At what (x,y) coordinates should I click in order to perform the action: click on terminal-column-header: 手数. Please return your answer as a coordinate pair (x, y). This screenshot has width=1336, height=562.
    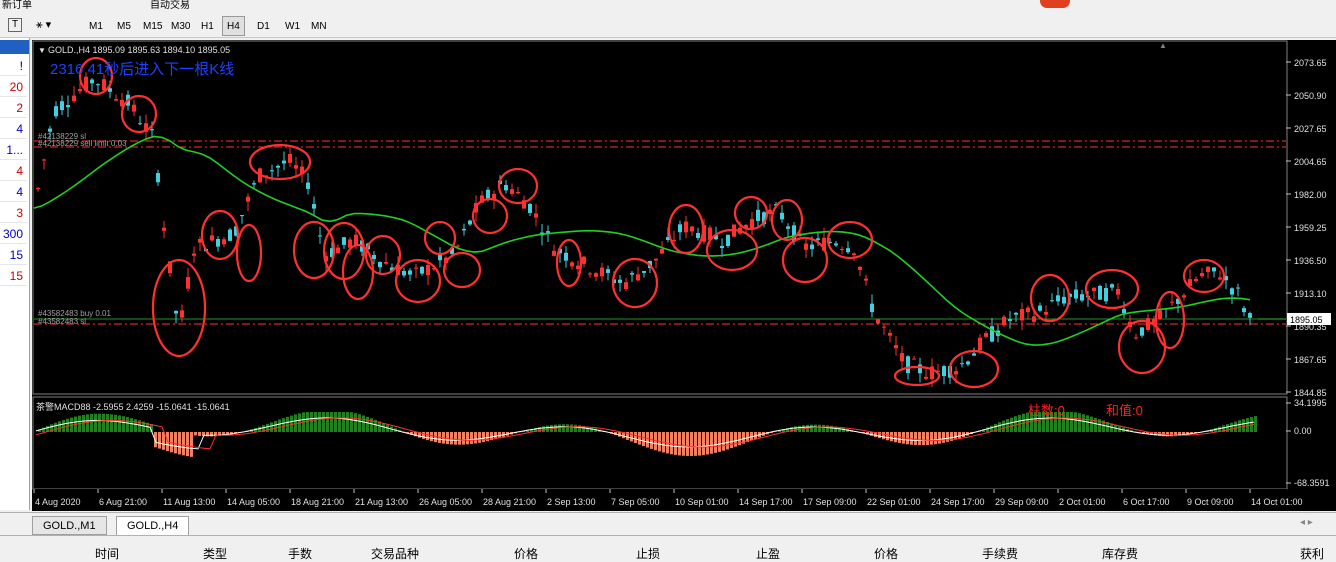
    Looking at the image, I should click on (300, 553).